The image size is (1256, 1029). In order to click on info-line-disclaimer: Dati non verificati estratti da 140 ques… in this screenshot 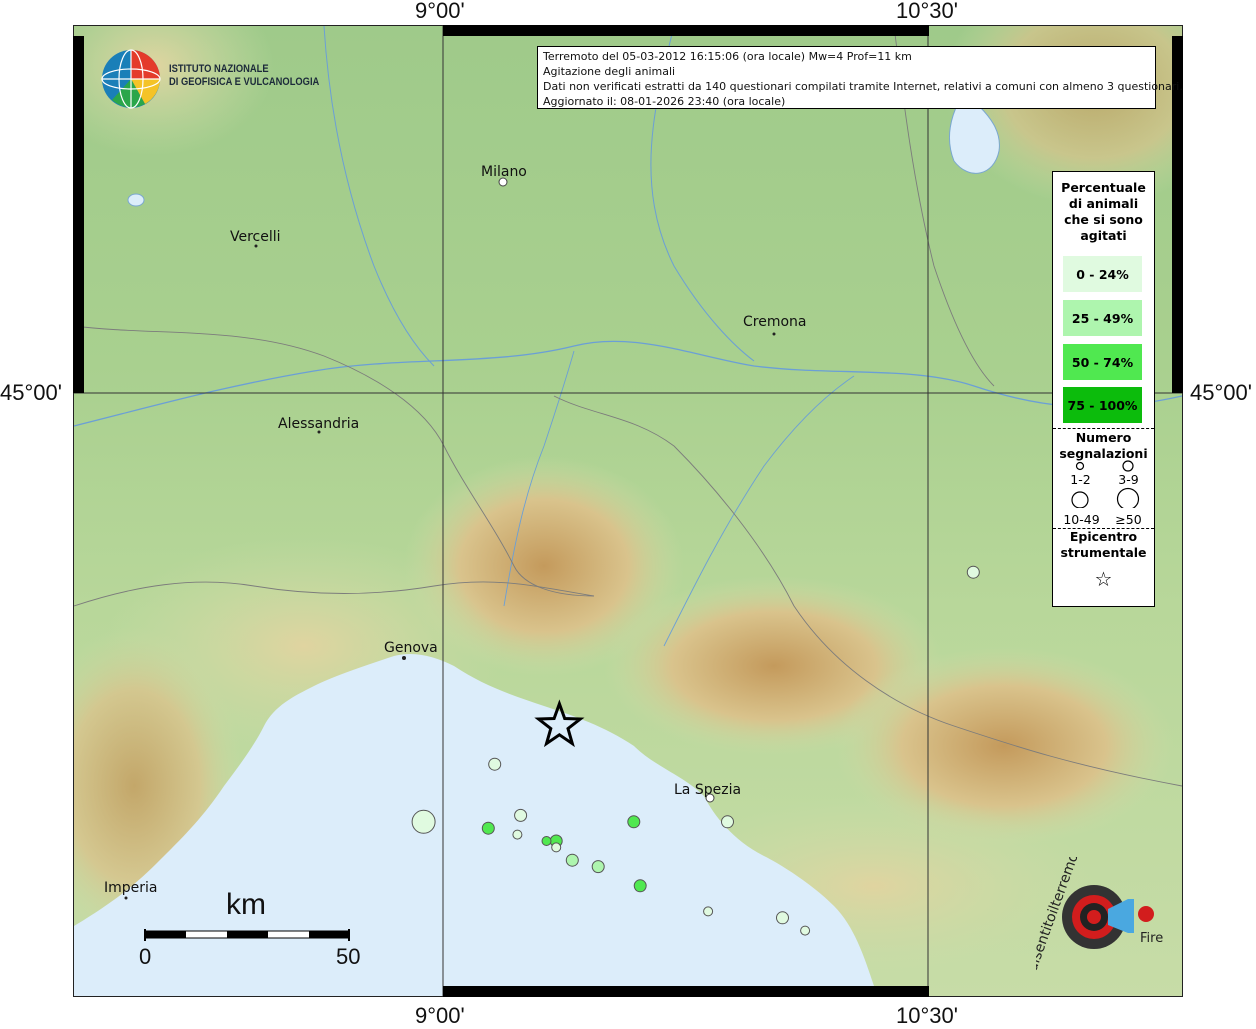, I will do `click(863, 86)`.